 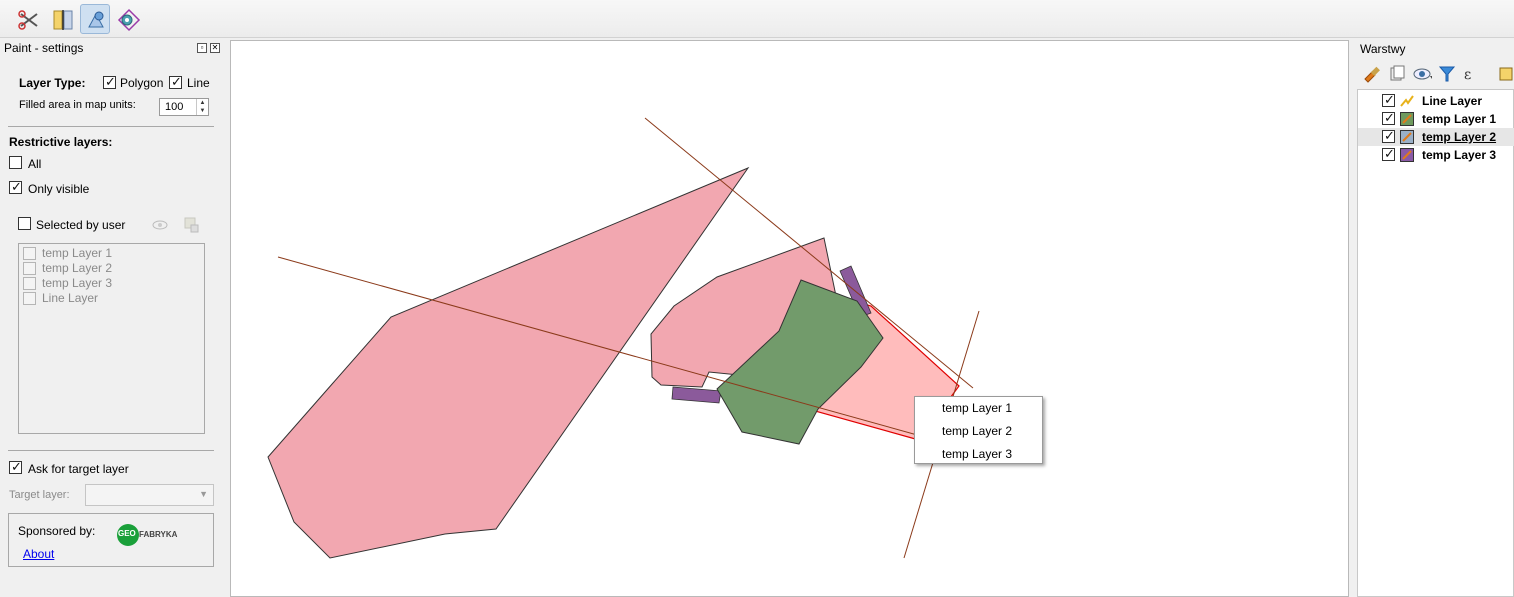 What do you see at coordinates (15, 467) in the screenshot?
I see `ask-target-checkbox` at bounding box center [15, 467].